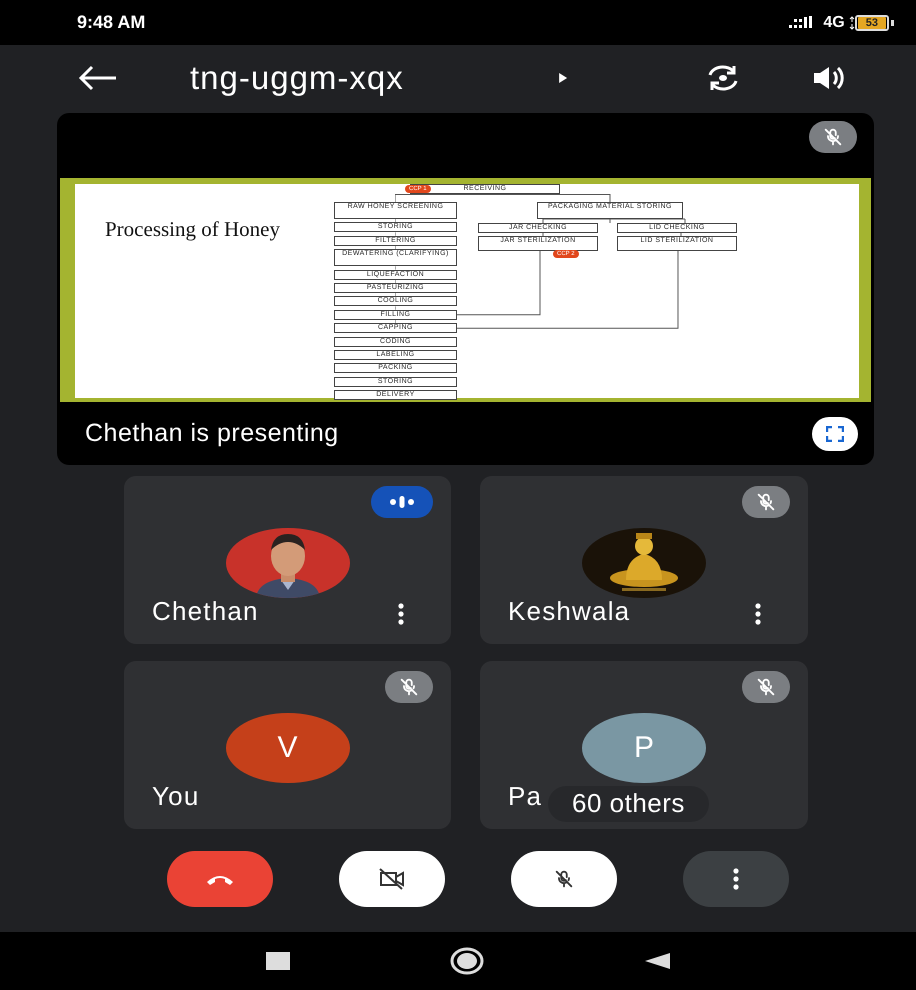 Image resolution: width=916 pixels, height=990 pixels. What do you see at coordinates (392, 879) in the screenshot?
I see `camera-off-icon` at bounding box center [392, 879].